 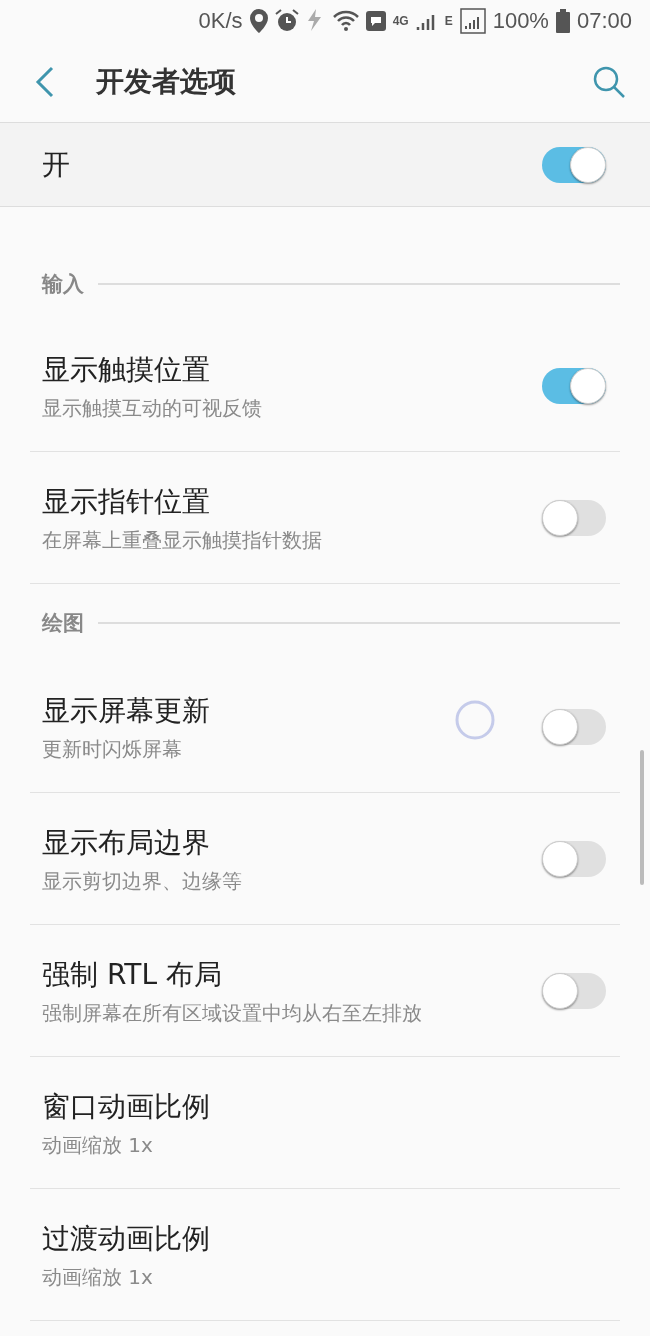 I want to click on item-subtitle: 更新时闪烁屏幕, so click(x=112, y=749).